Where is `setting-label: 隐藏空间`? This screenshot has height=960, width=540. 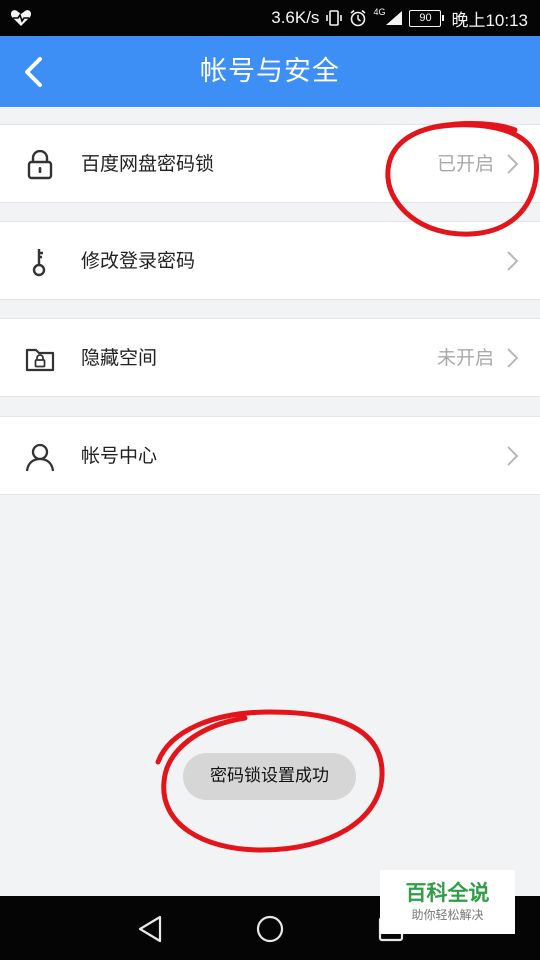 setting-label: 隐藏空间 is located at coordinates (119, 358).